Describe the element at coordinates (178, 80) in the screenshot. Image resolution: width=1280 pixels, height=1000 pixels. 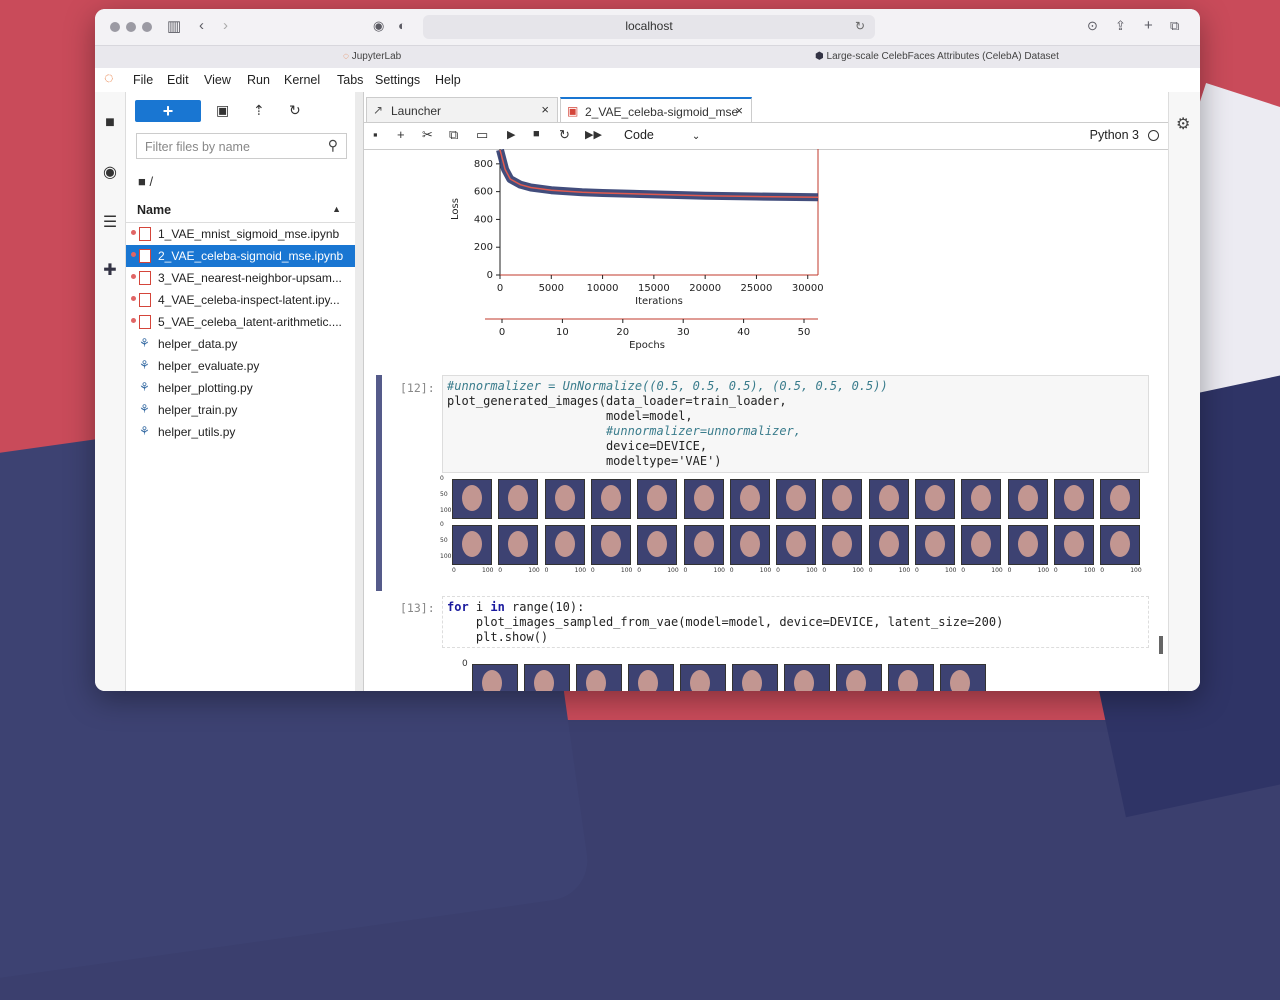
I see `menu-edit: Edit` at that location.